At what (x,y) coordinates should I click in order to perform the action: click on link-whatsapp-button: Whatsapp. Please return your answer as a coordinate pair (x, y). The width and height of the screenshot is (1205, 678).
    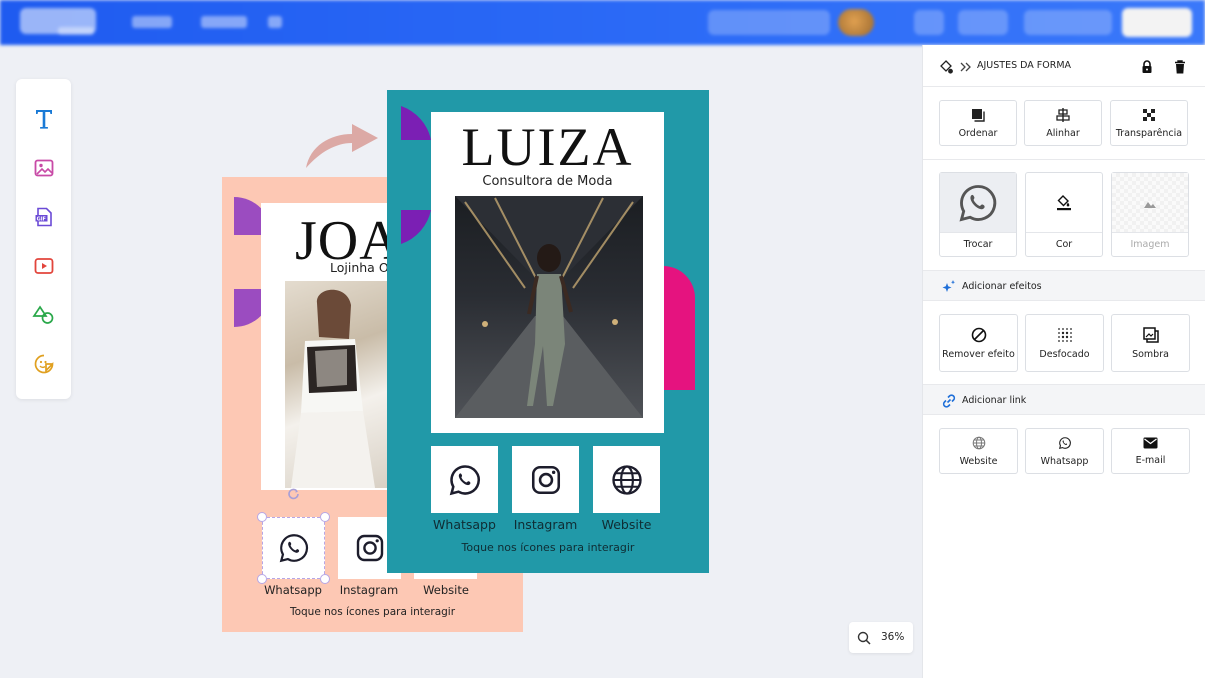
    Looking at the image, I should click on (1064, 451).